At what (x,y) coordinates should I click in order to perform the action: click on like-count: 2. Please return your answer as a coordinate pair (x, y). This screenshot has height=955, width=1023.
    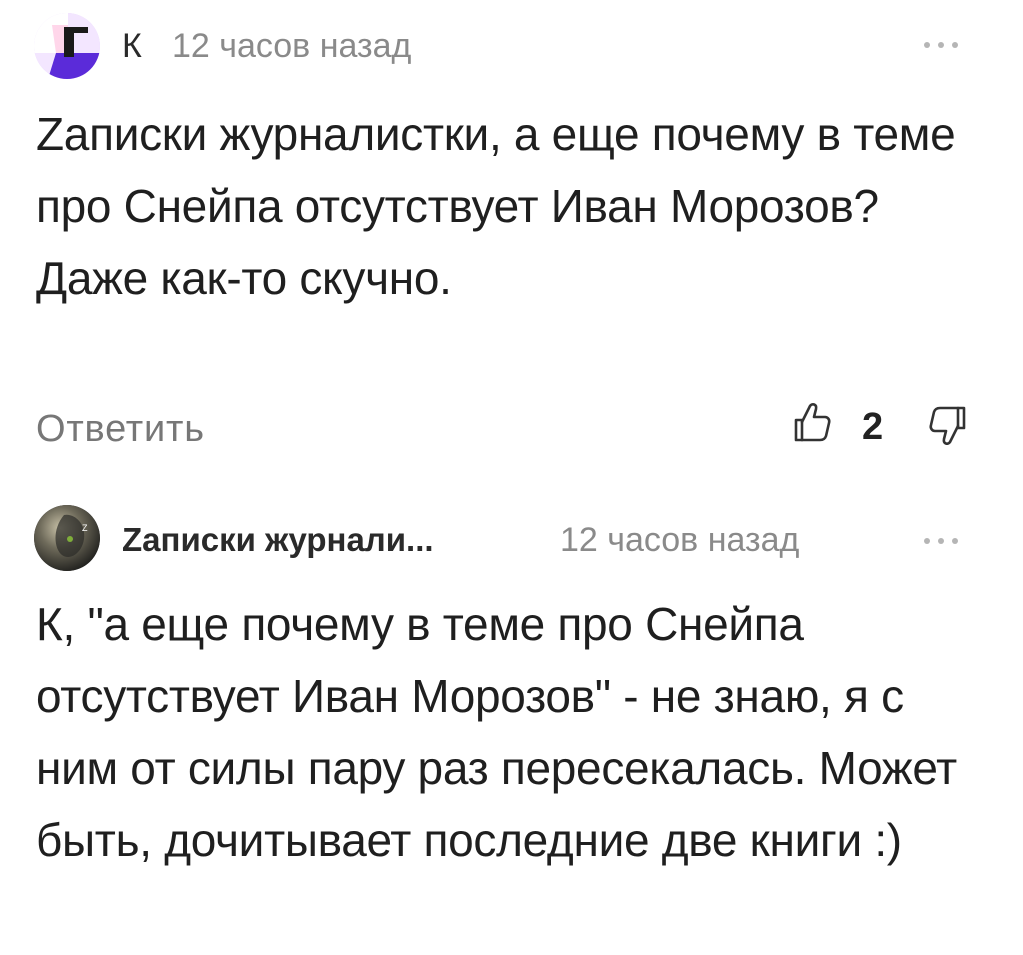
    Looking at the image, I should click on (873, 427).